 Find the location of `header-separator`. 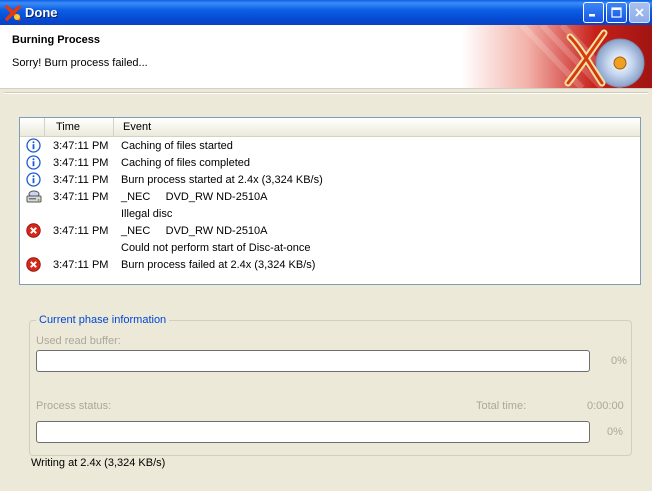

header-separator is located at coordinates (326, 93).